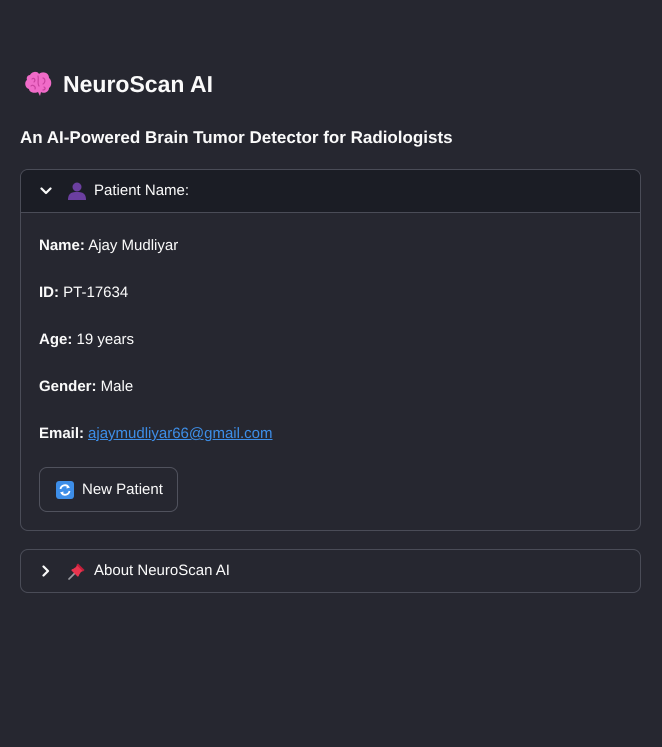 The image size is (662, 747). Describe the element at coordinates (61, 434) in the screenshot. I see `field-label: Email:` at that location.